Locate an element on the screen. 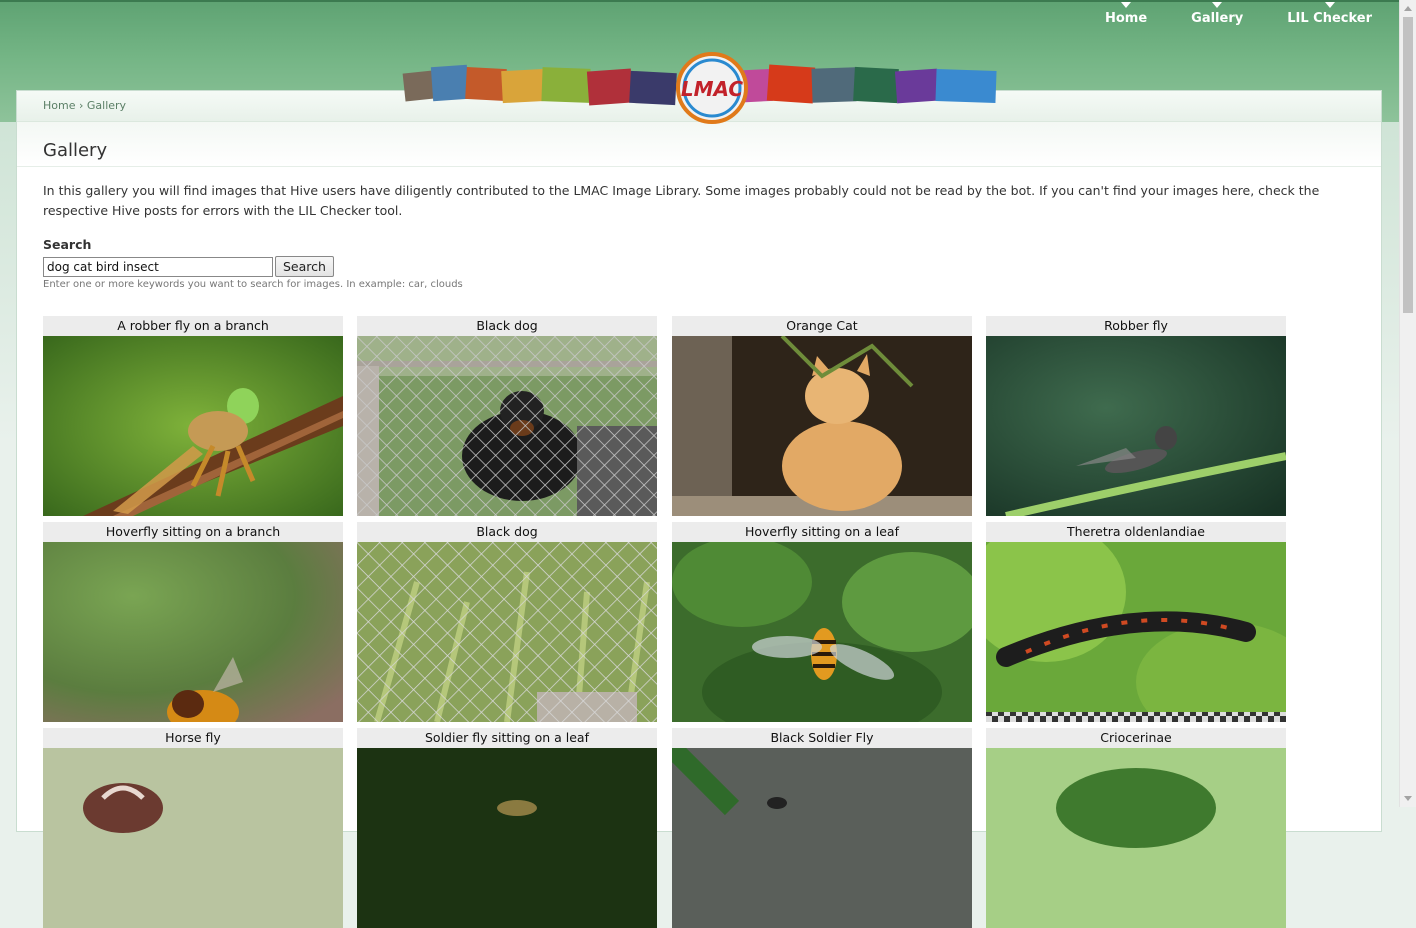  gallery-item: A robber fly on a branch is located at coordinates (193, 416).